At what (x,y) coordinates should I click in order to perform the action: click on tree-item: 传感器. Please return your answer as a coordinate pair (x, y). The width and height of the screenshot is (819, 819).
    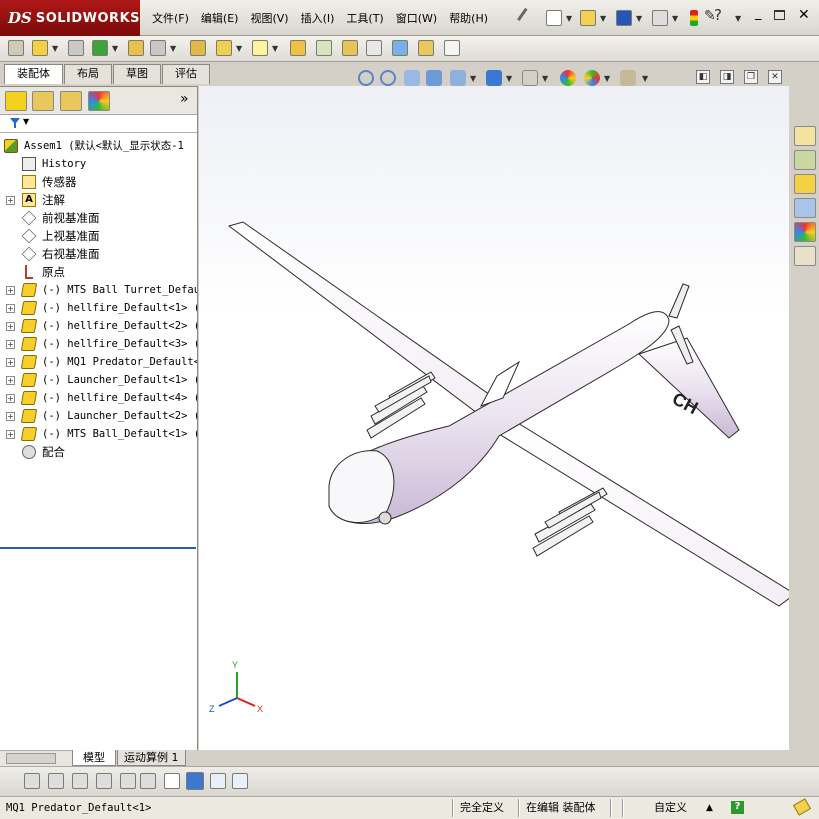
    Looking at the image, I should click on (98, 182).